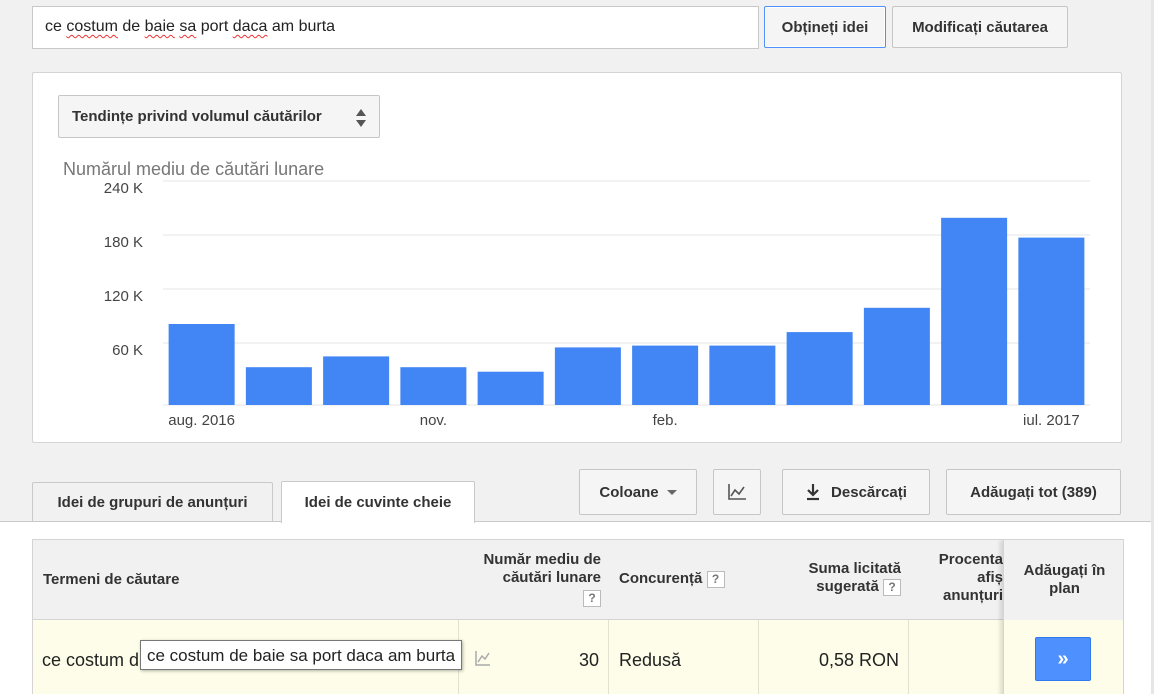  Describe the element at coordinates (1051, 420) in the screenshot. I see `x-tick-label: iul. 2017` at that location.